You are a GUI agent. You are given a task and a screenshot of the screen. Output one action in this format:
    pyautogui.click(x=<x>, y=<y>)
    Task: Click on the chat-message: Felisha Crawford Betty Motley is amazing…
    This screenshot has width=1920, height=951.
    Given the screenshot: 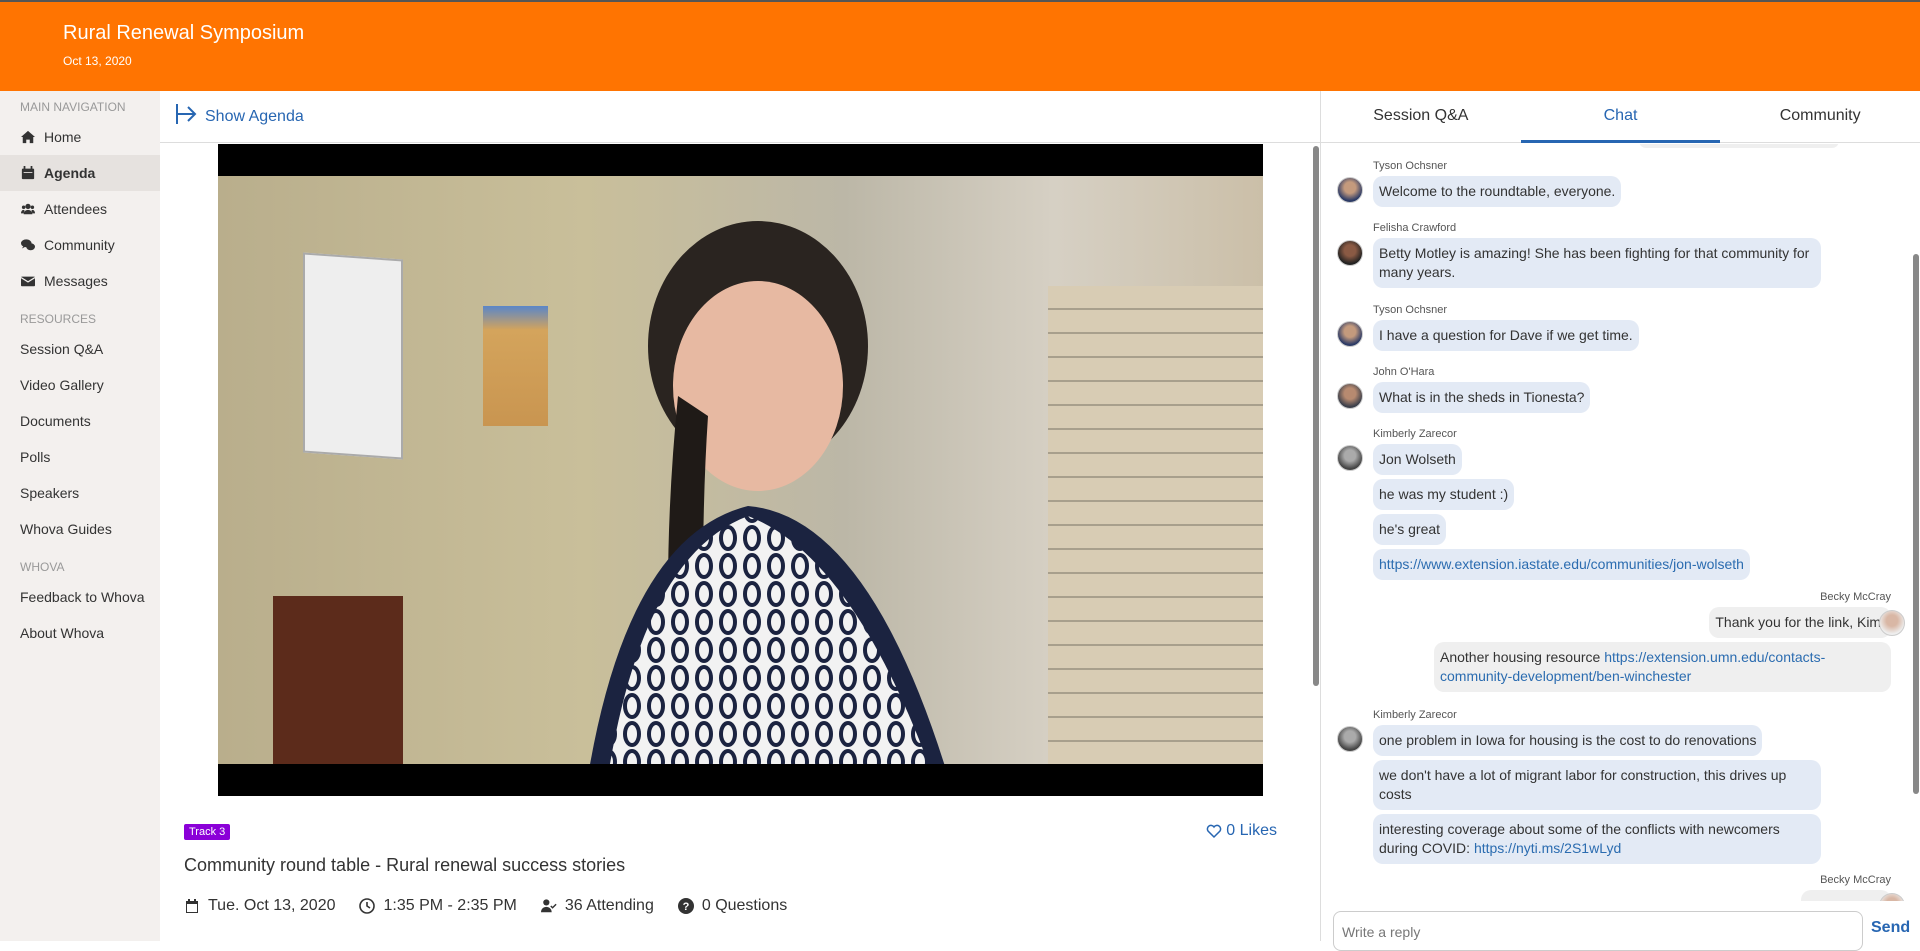 What is the action you would take?
    pyautogui.click(x=1598, y=257)
    